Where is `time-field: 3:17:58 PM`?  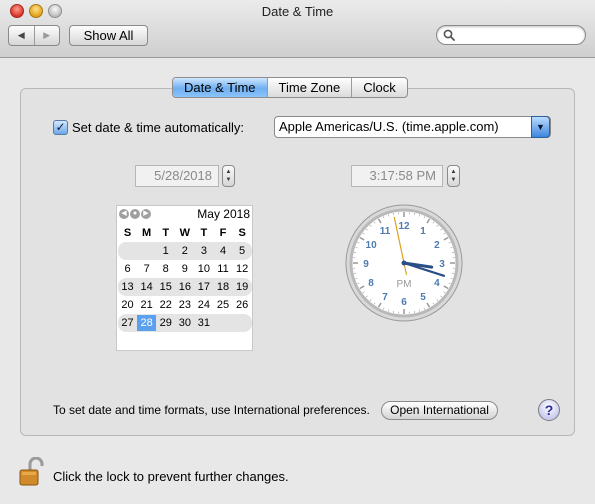 time-field: 3:17:58 PM is located at coordinates (397, 176).